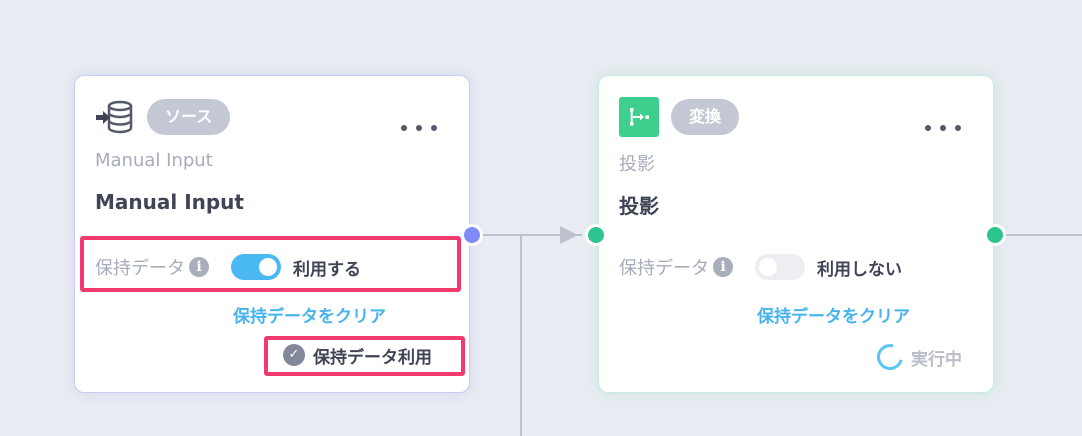  Describe the element at coordinates (890, 357) in the screenshot. I see `spinner-icon` at that location.